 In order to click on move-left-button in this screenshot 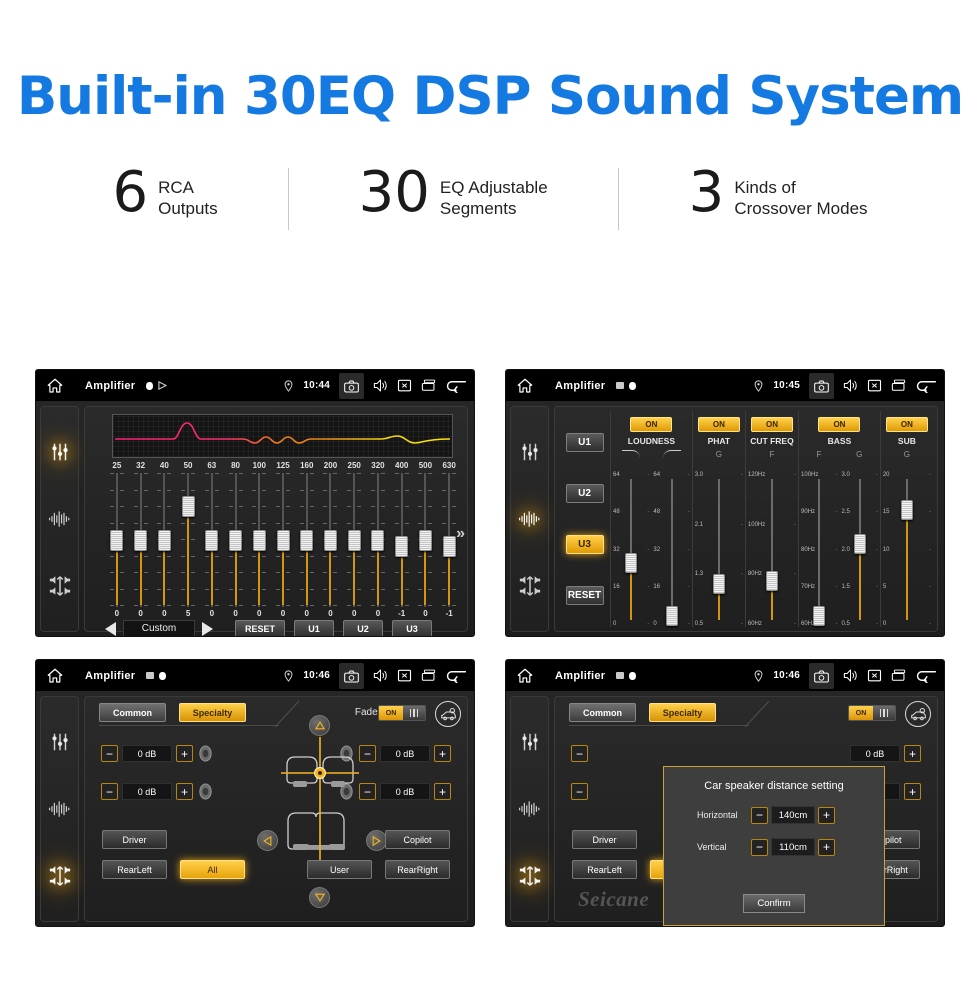, I will do `click(267, 840)`.